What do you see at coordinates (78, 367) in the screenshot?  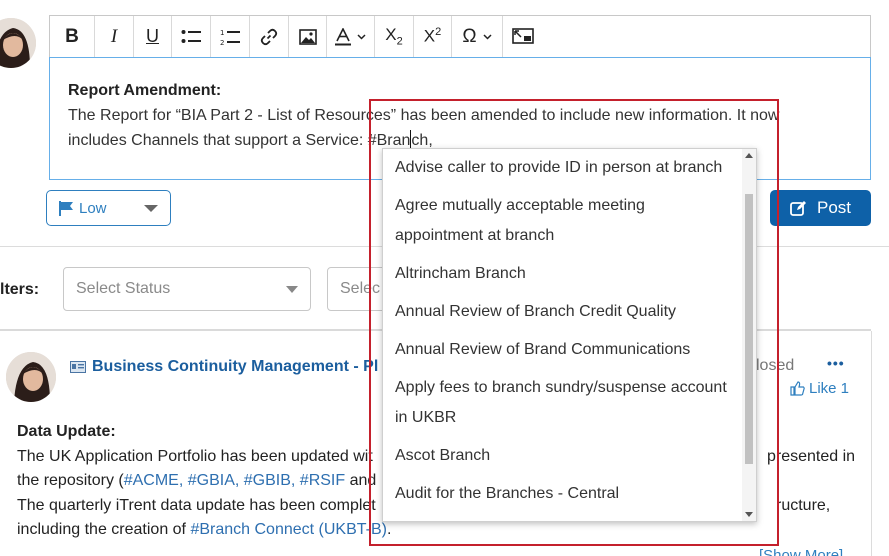 I see `id-card-icon` at bounding box center [78, 367].